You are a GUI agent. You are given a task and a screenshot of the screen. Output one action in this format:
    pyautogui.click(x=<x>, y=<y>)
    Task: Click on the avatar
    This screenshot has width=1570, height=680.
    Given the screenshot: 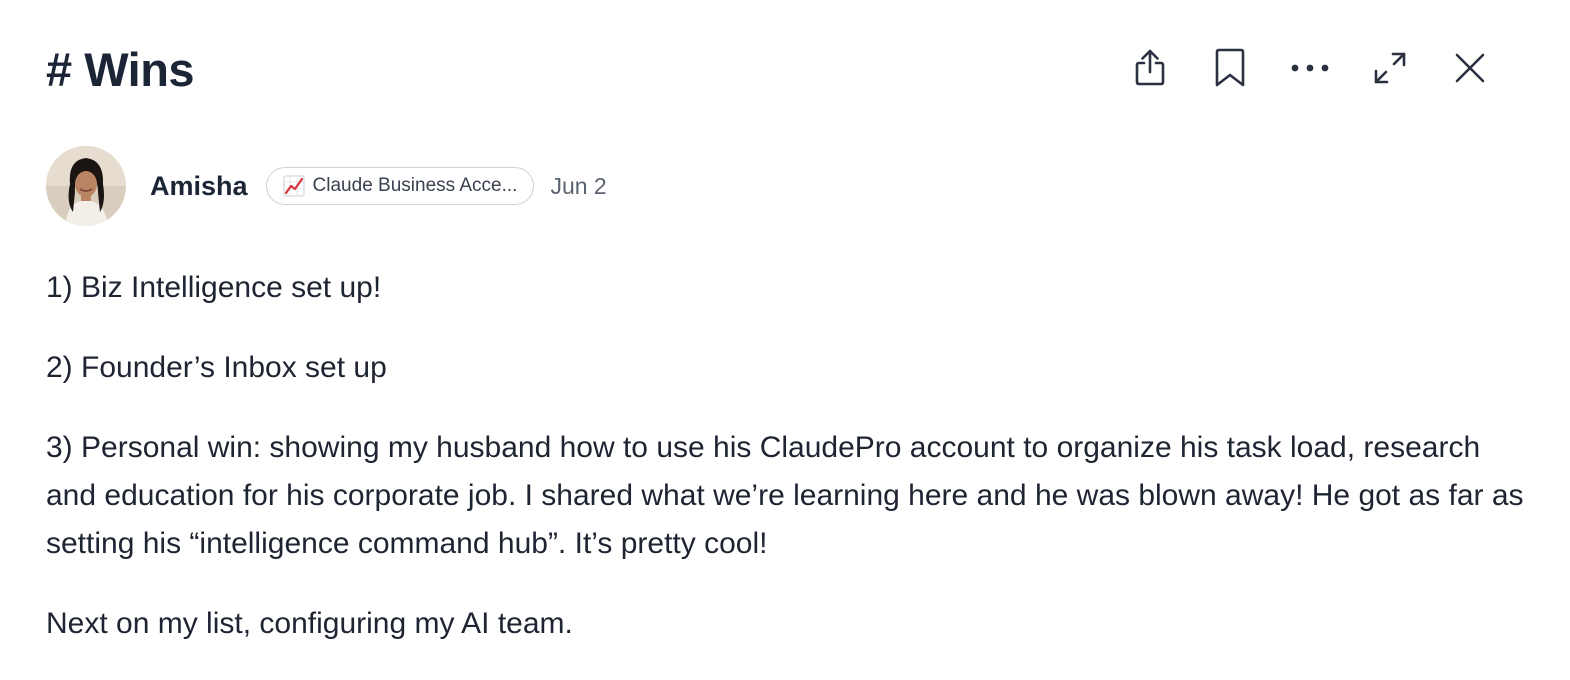 What is the action you would take?
    pyautogui.click(x=86, y=186)
    